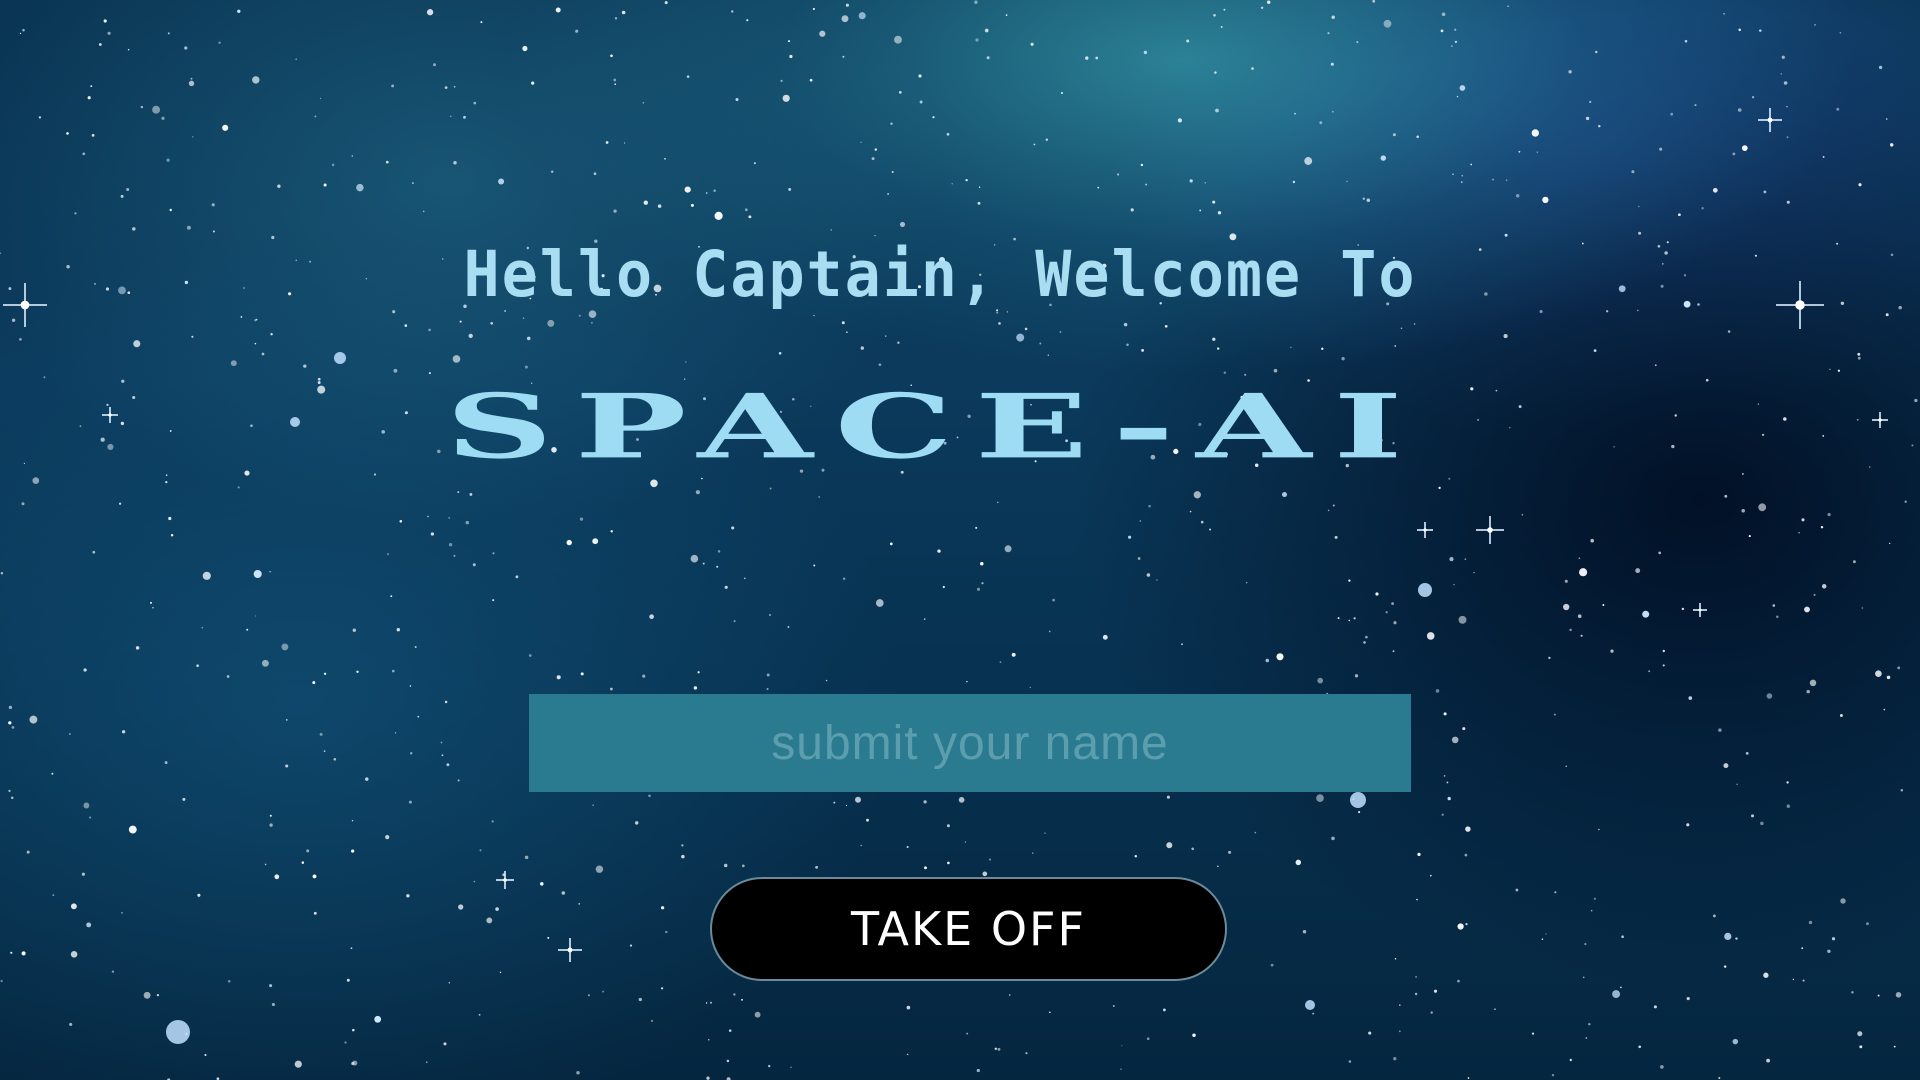 This screenshot has width=1920, height=1080. What do you see at coordinates (968, 929) in the screenshot?
I see `take-off-button: TAKE OFF` at bounding box center [968, 929].